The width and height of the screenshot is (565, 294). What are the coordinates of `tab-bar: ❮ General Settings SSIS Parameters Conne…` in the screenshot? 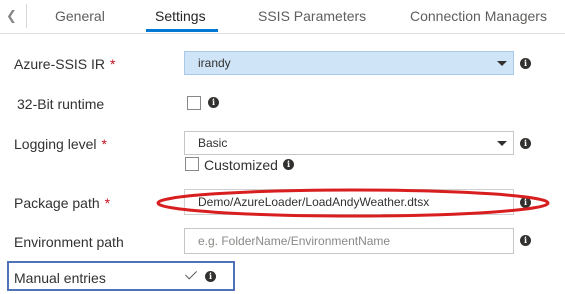 It's located at (282, 17).